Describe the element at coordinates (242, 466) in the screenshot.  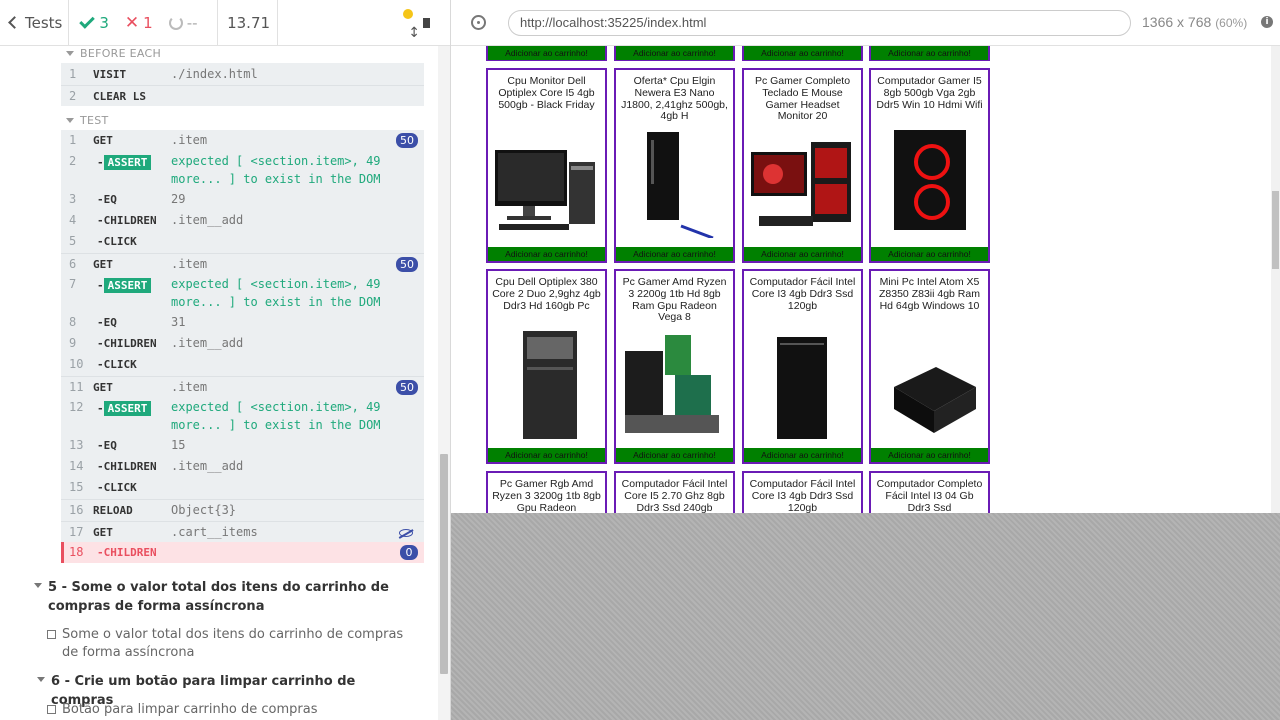
I see `command-row: 14 -CHILDREN .item__add` at that location.